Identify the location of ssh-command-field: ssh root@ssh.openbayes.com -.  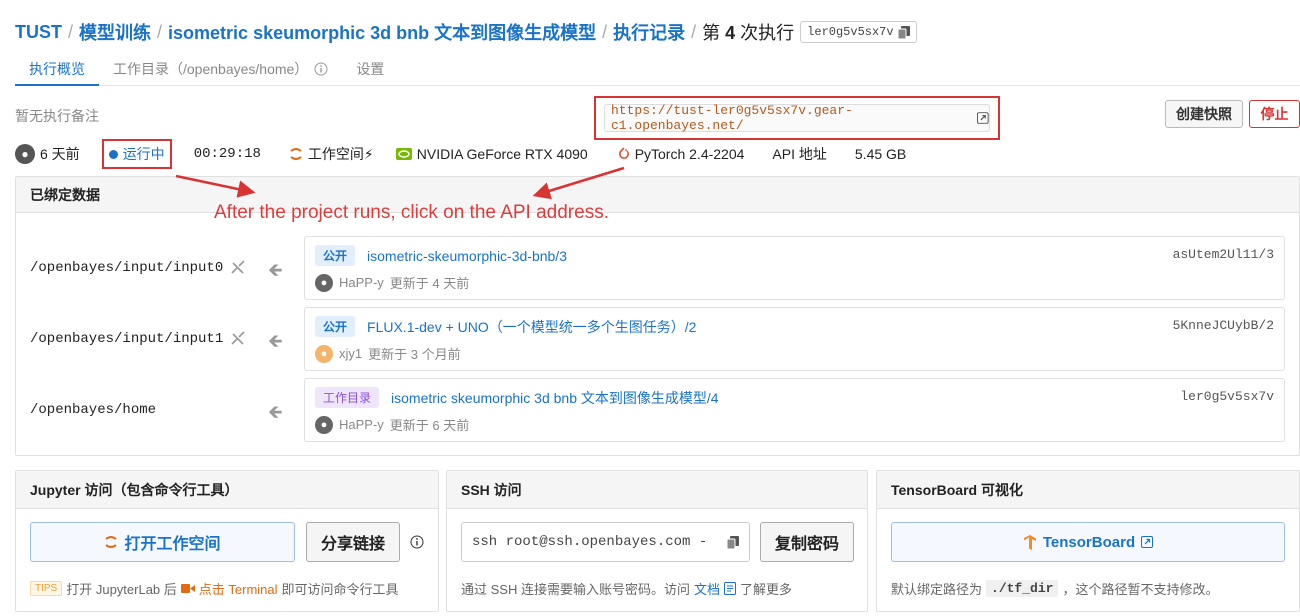
(605, 542).